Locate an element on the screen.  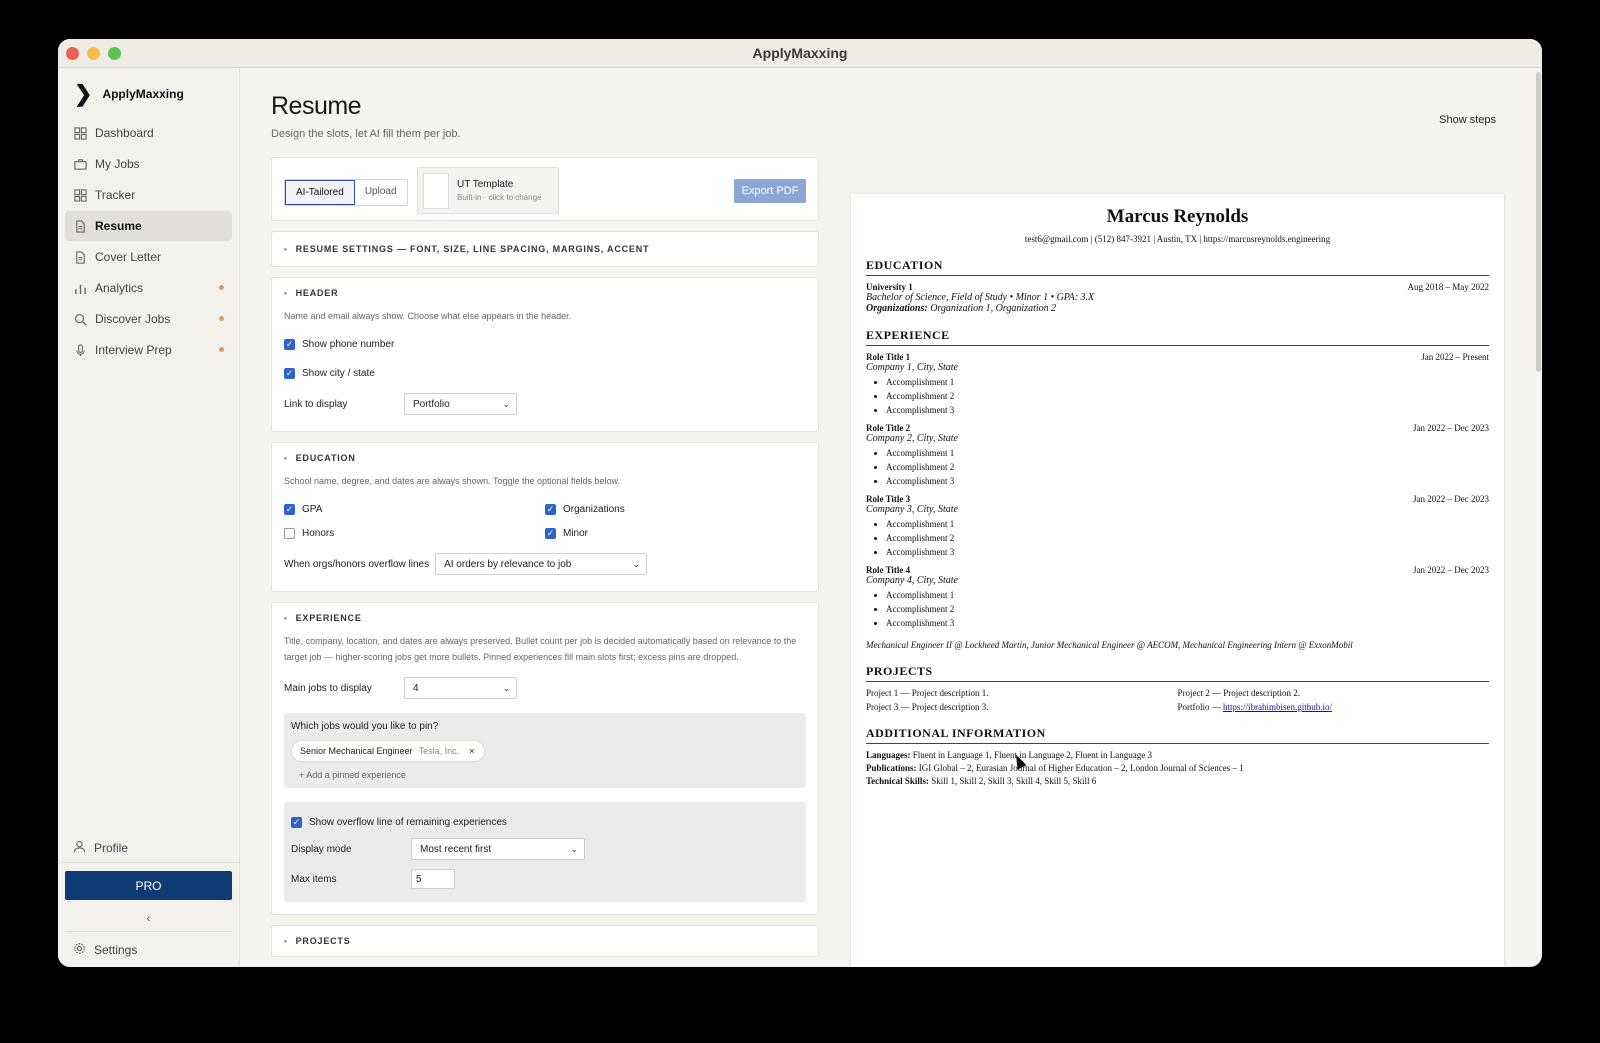
section-header: • EXPERIENCE is located at coordinates (545, 618).